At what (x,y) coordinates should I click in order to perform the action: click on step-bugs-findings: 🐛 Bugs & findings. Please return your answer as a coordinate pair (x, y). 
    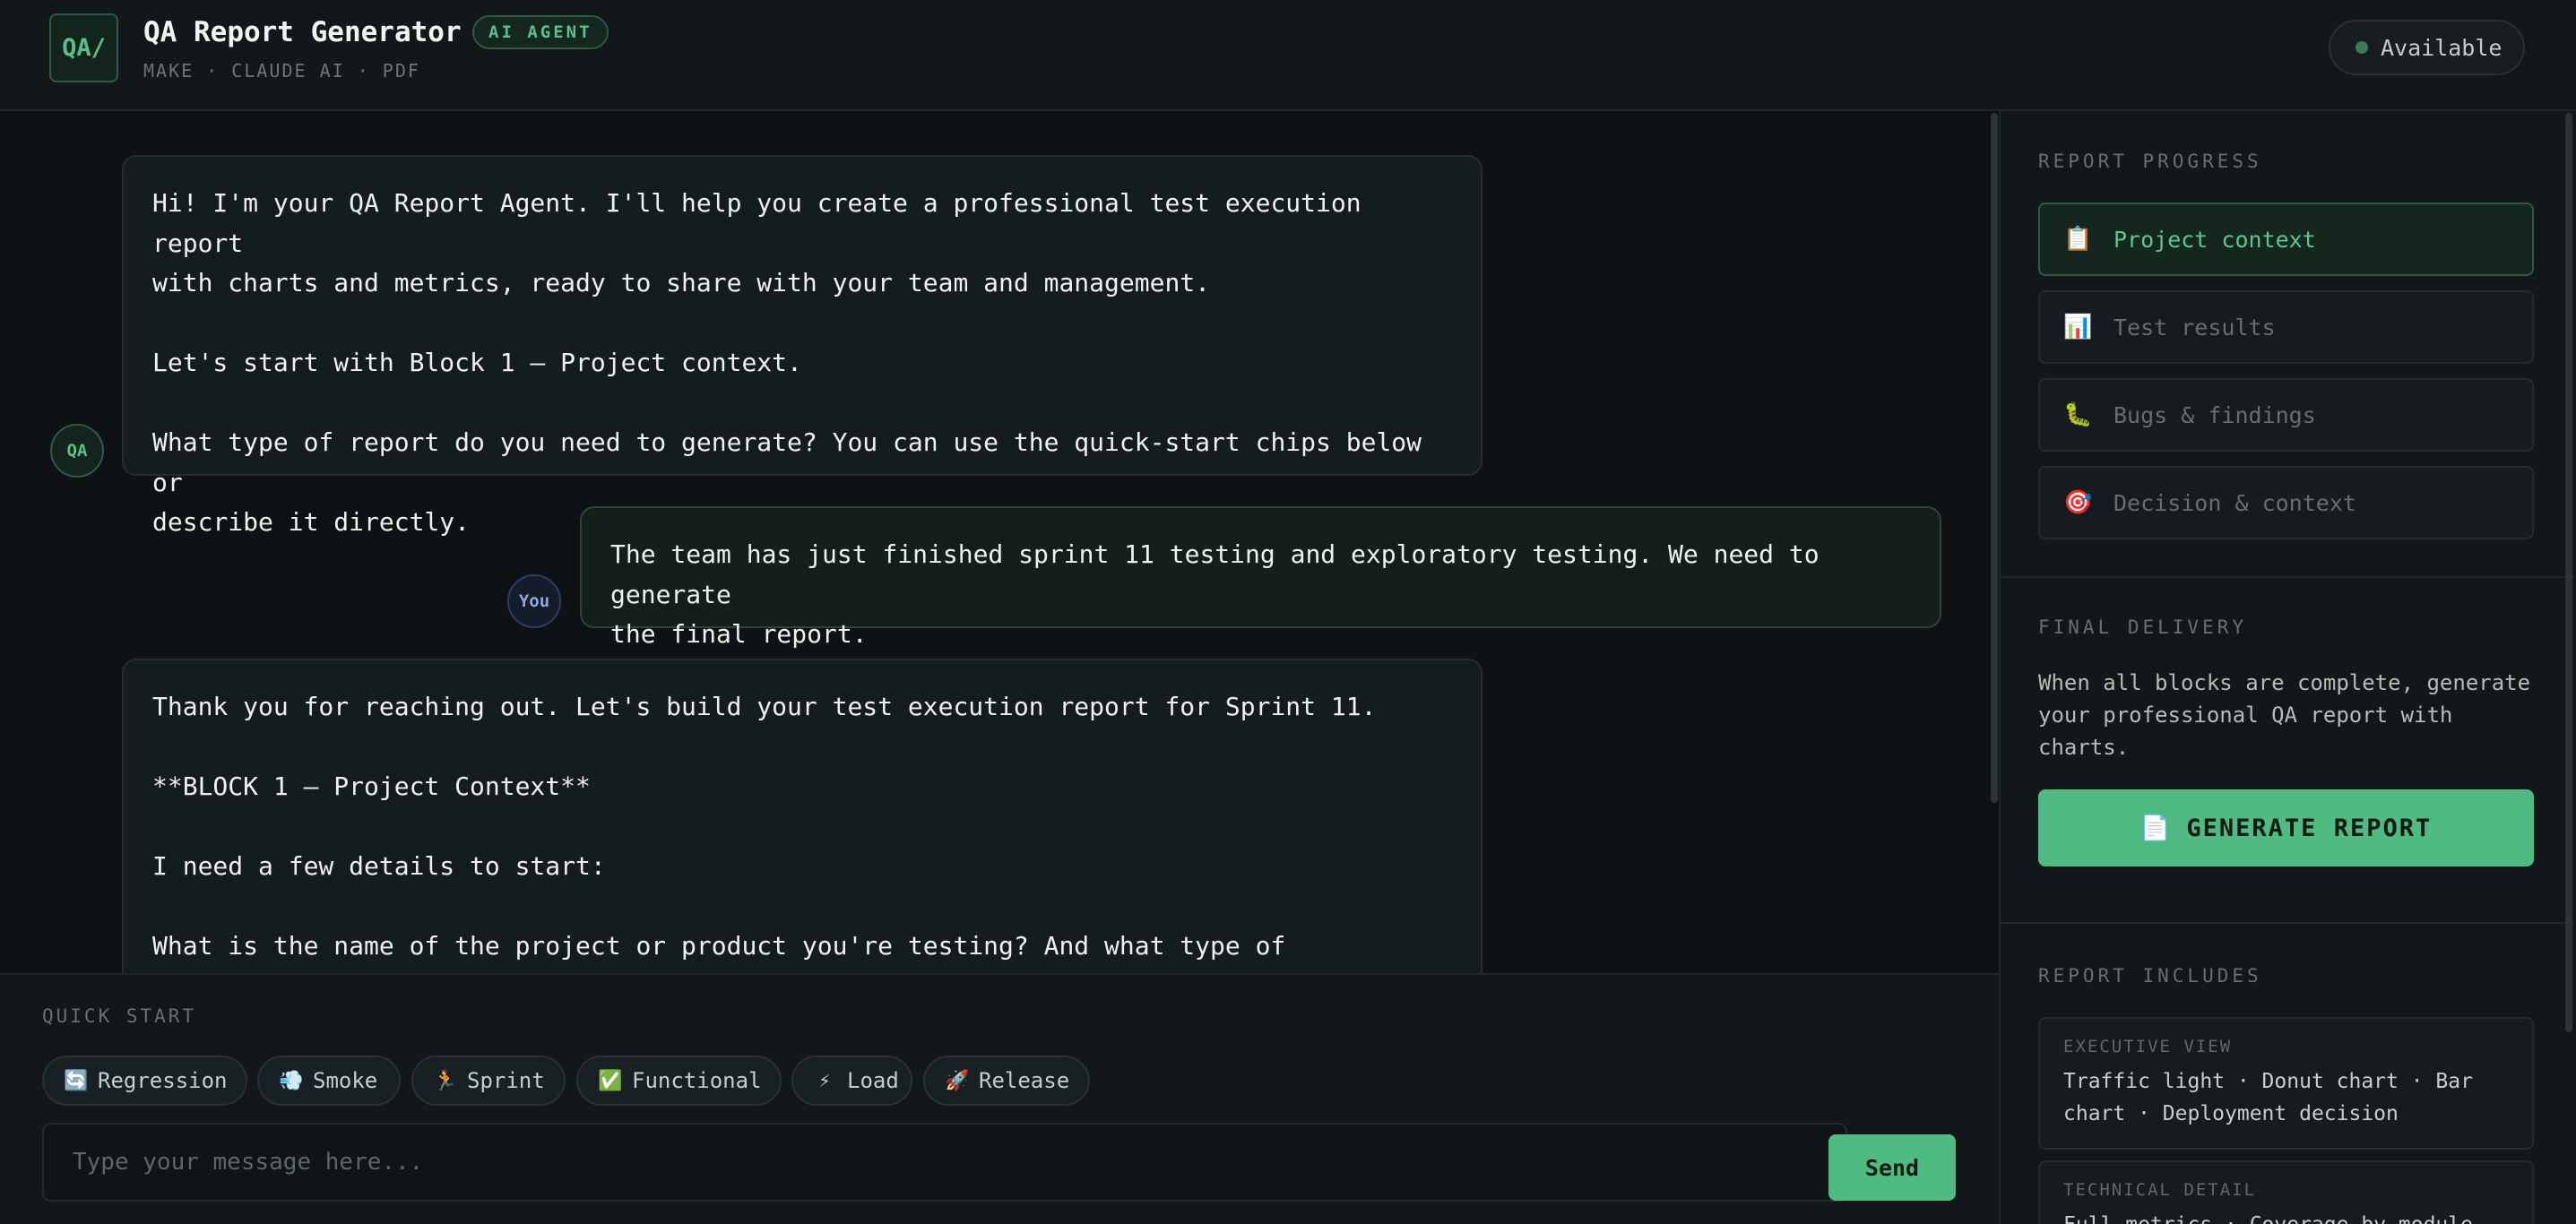
    Looking at the image, I should click on (2286, 415).